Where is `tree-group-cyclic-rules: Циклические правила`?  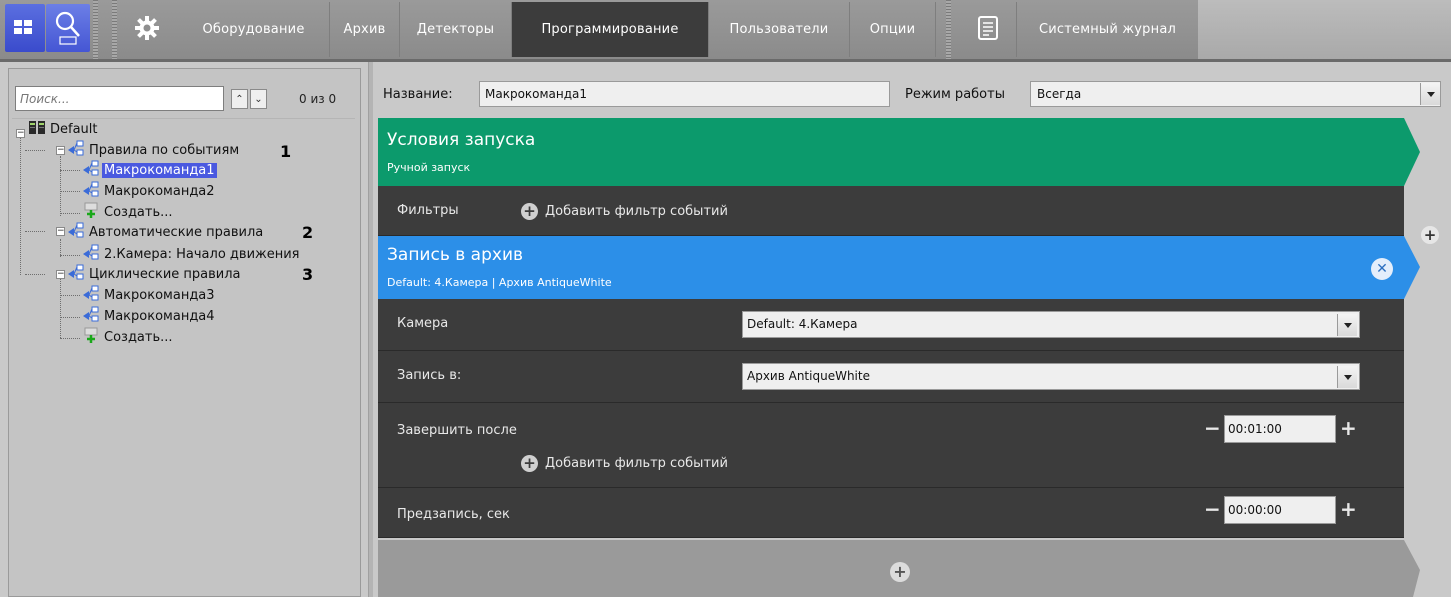
tree-group-cyclic-rules: Циклические правила is located at coordinates (154, 274).